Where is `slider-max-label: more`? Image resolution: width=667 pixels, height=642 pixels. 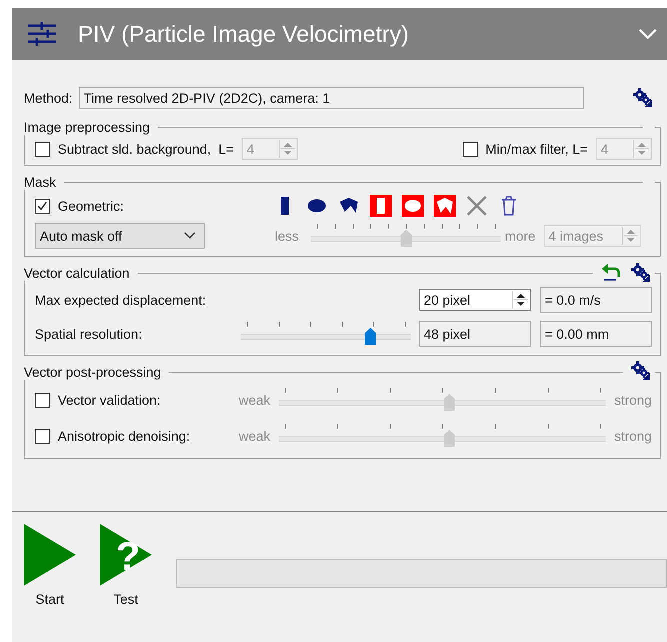
slider-max-label: more is located at coordinates (520, 236).